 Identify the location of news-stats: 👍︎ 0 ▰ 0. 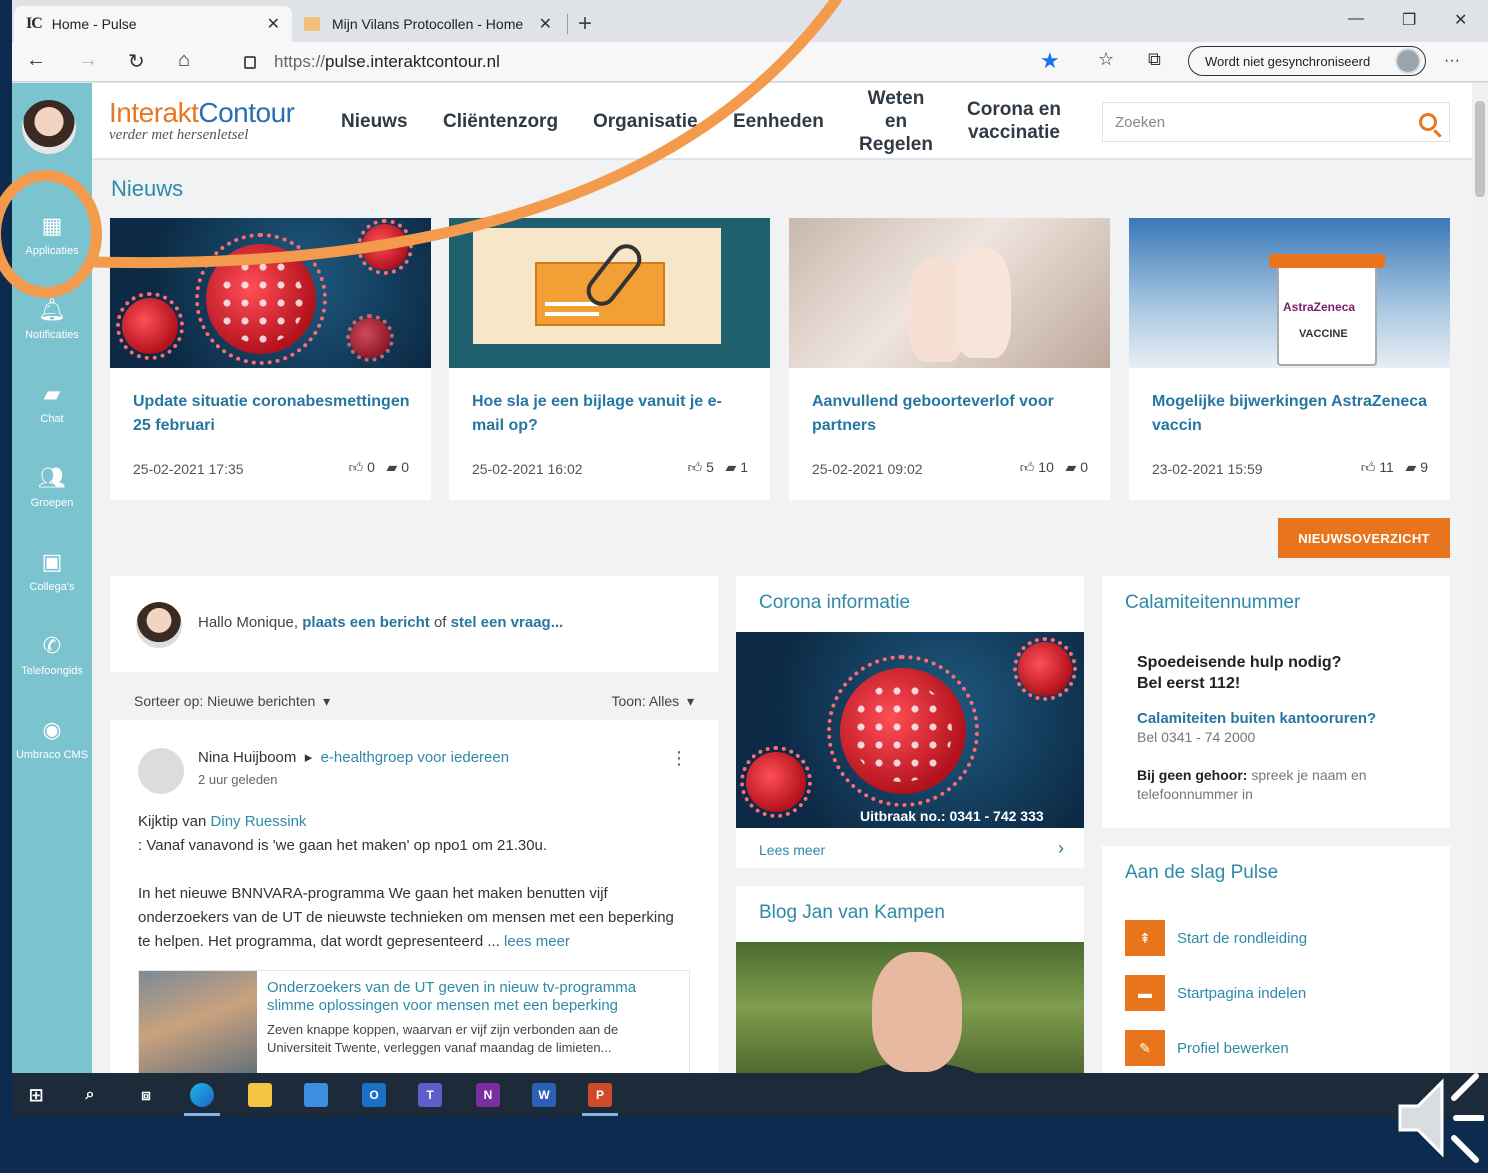
(379, 467).